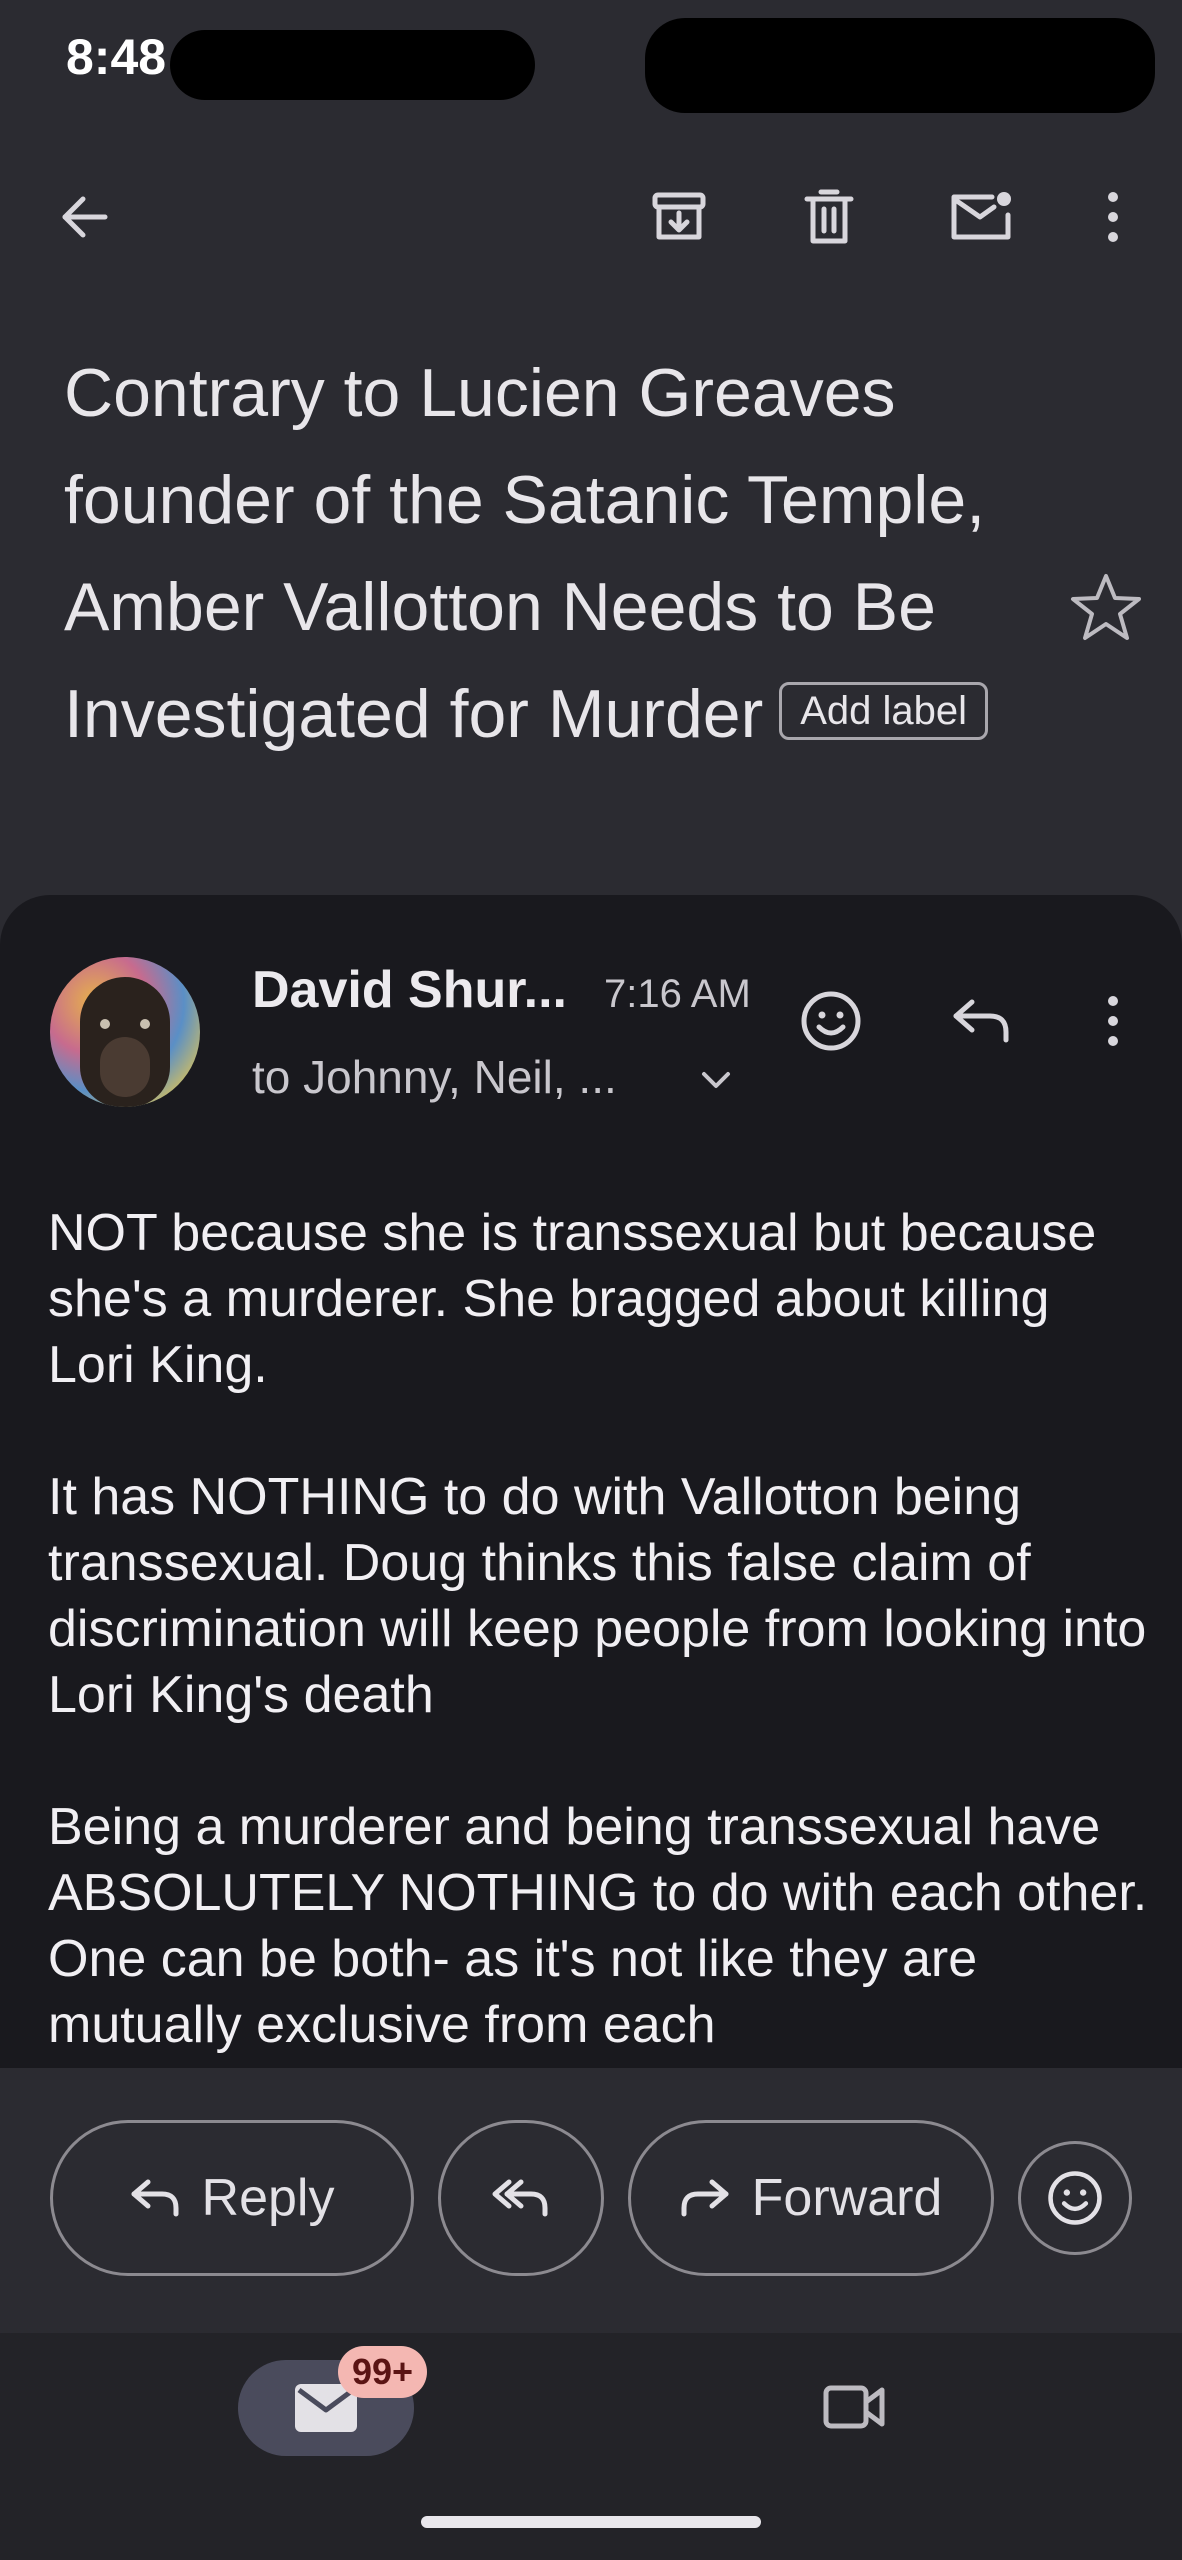 The width and height of the screenshot is (1182, 2560). I want to click on reaction-button, so click(1075, 2198).